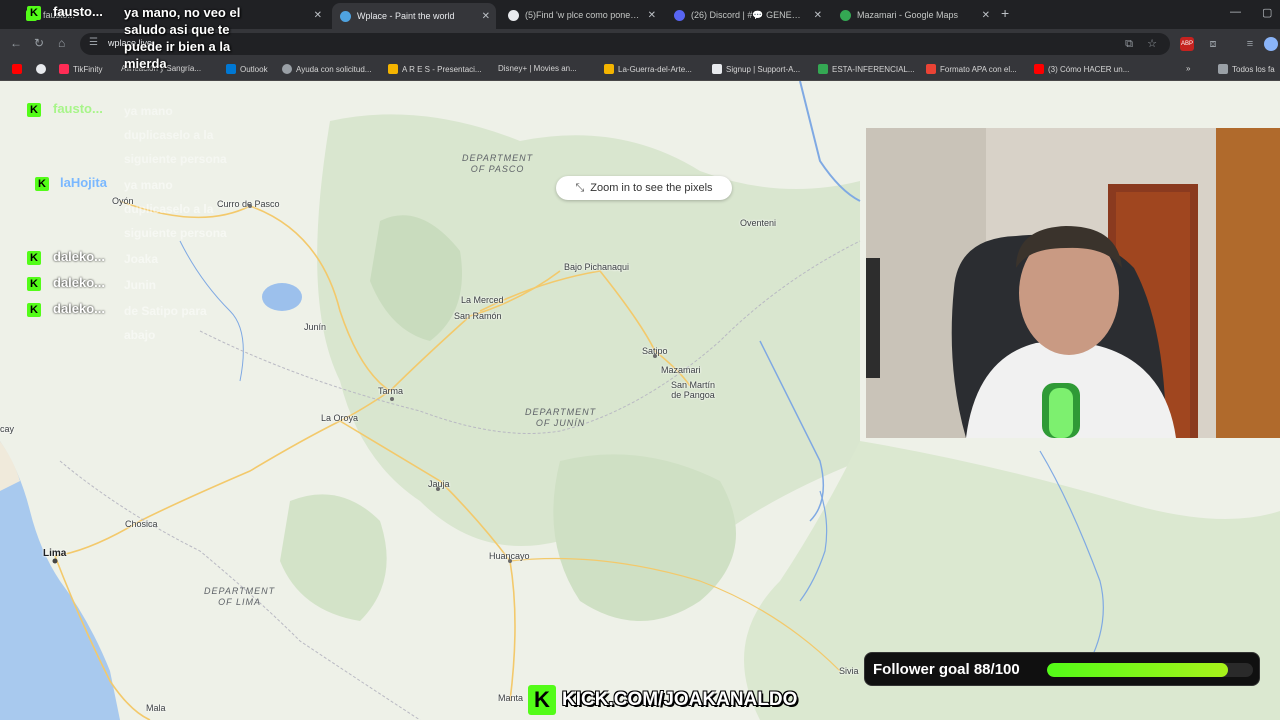  I want to click on github-bookmark-icon, so click(43, 69).